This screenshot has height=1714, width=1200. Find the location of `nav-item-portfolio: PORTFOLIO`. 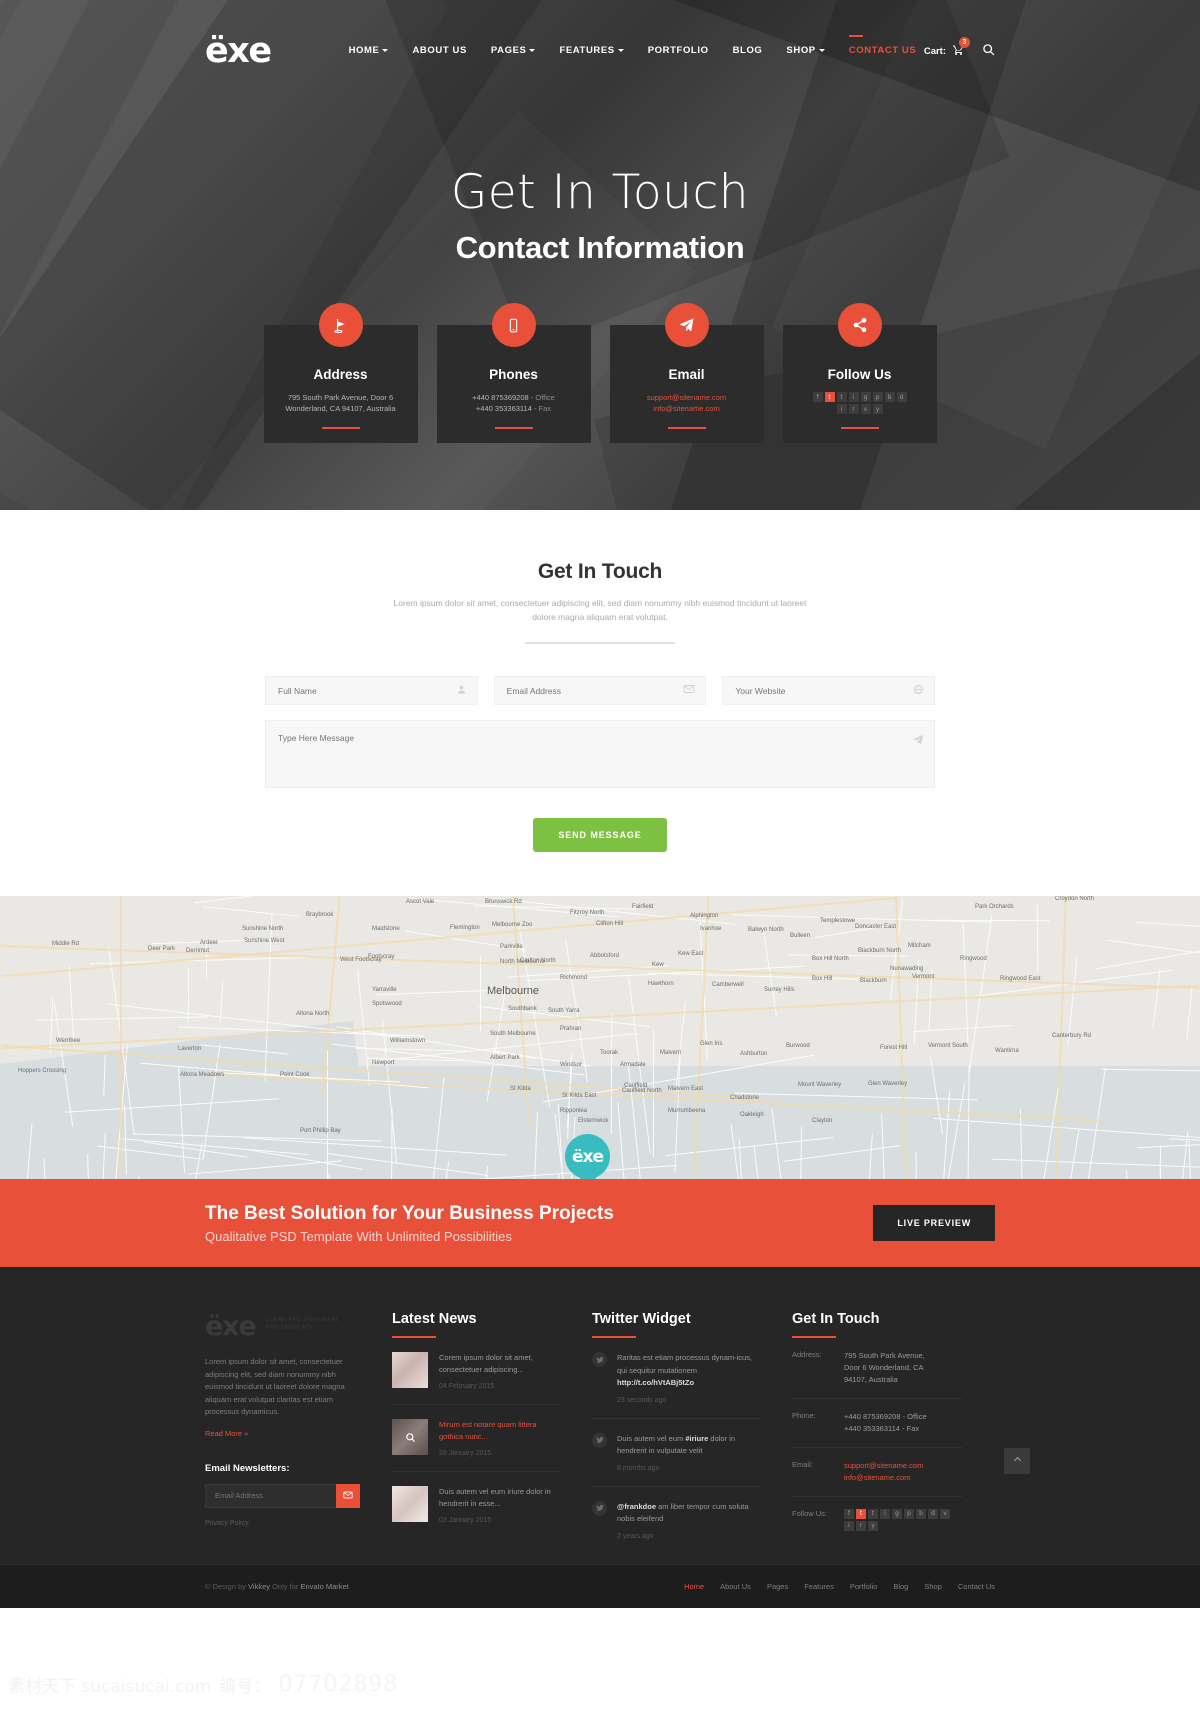

nav-item-portfolio: PORTFOLIO is located at coordinates (678, 50).